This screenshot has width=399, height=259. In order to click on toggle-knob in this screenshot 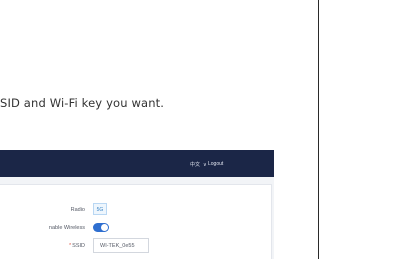, I will do `click(104, 227)`.